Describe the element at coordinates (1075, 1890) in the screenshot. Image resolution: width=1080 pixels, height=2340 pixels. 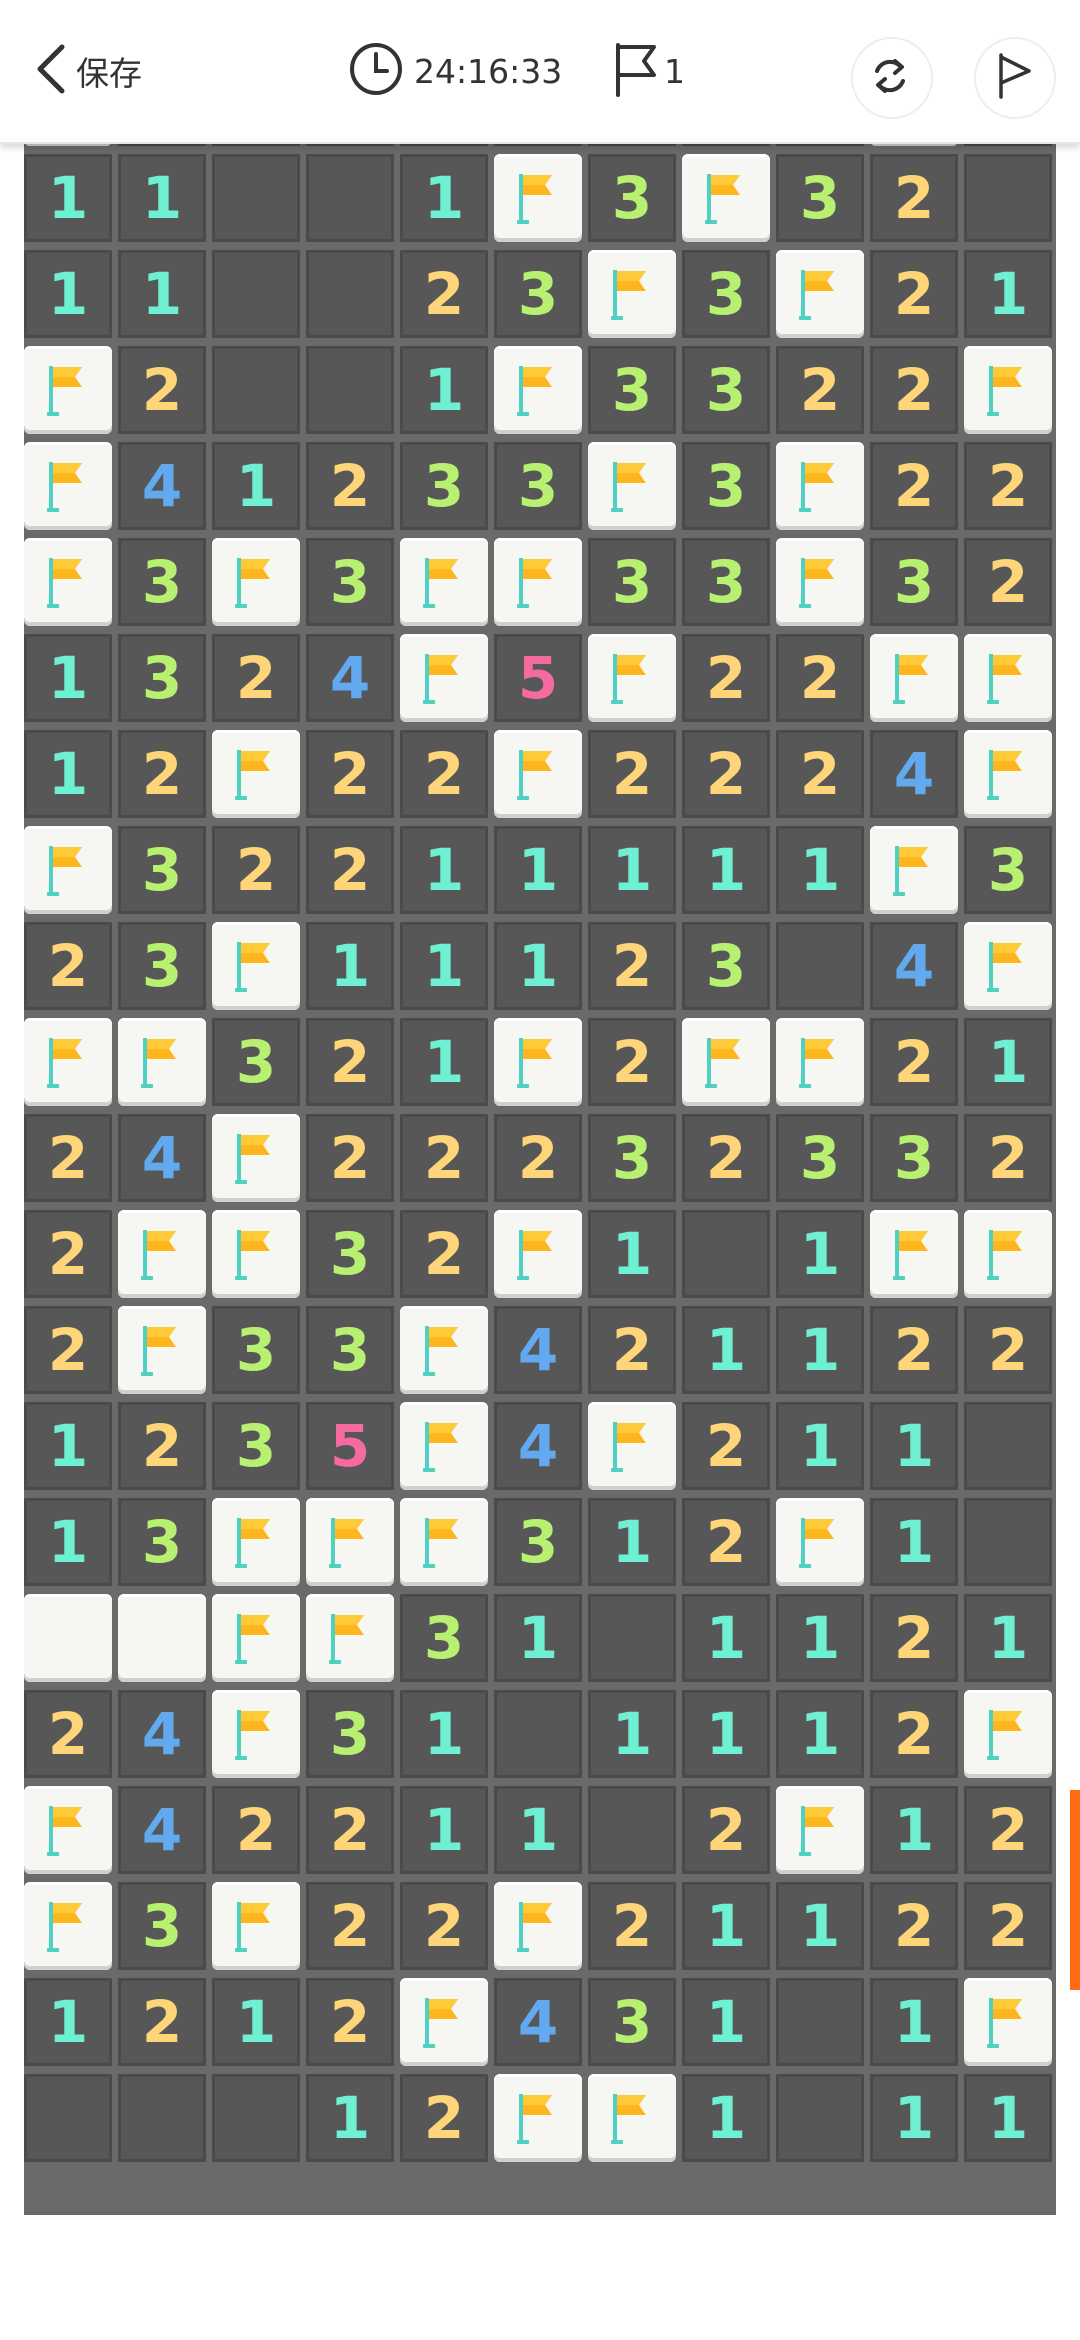
I see `scrollbar-thumb` at that location.